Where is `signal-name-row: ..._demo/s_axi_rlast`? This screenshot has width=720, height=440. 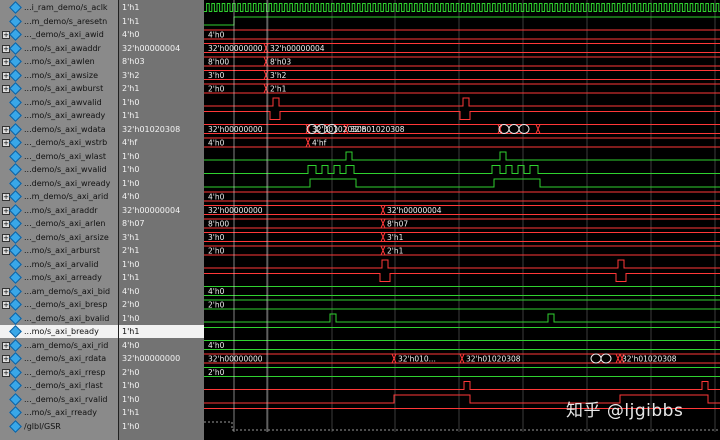 signal-name-row: ..._demo/s_axi_rlast is located at coordinates (59, 385).